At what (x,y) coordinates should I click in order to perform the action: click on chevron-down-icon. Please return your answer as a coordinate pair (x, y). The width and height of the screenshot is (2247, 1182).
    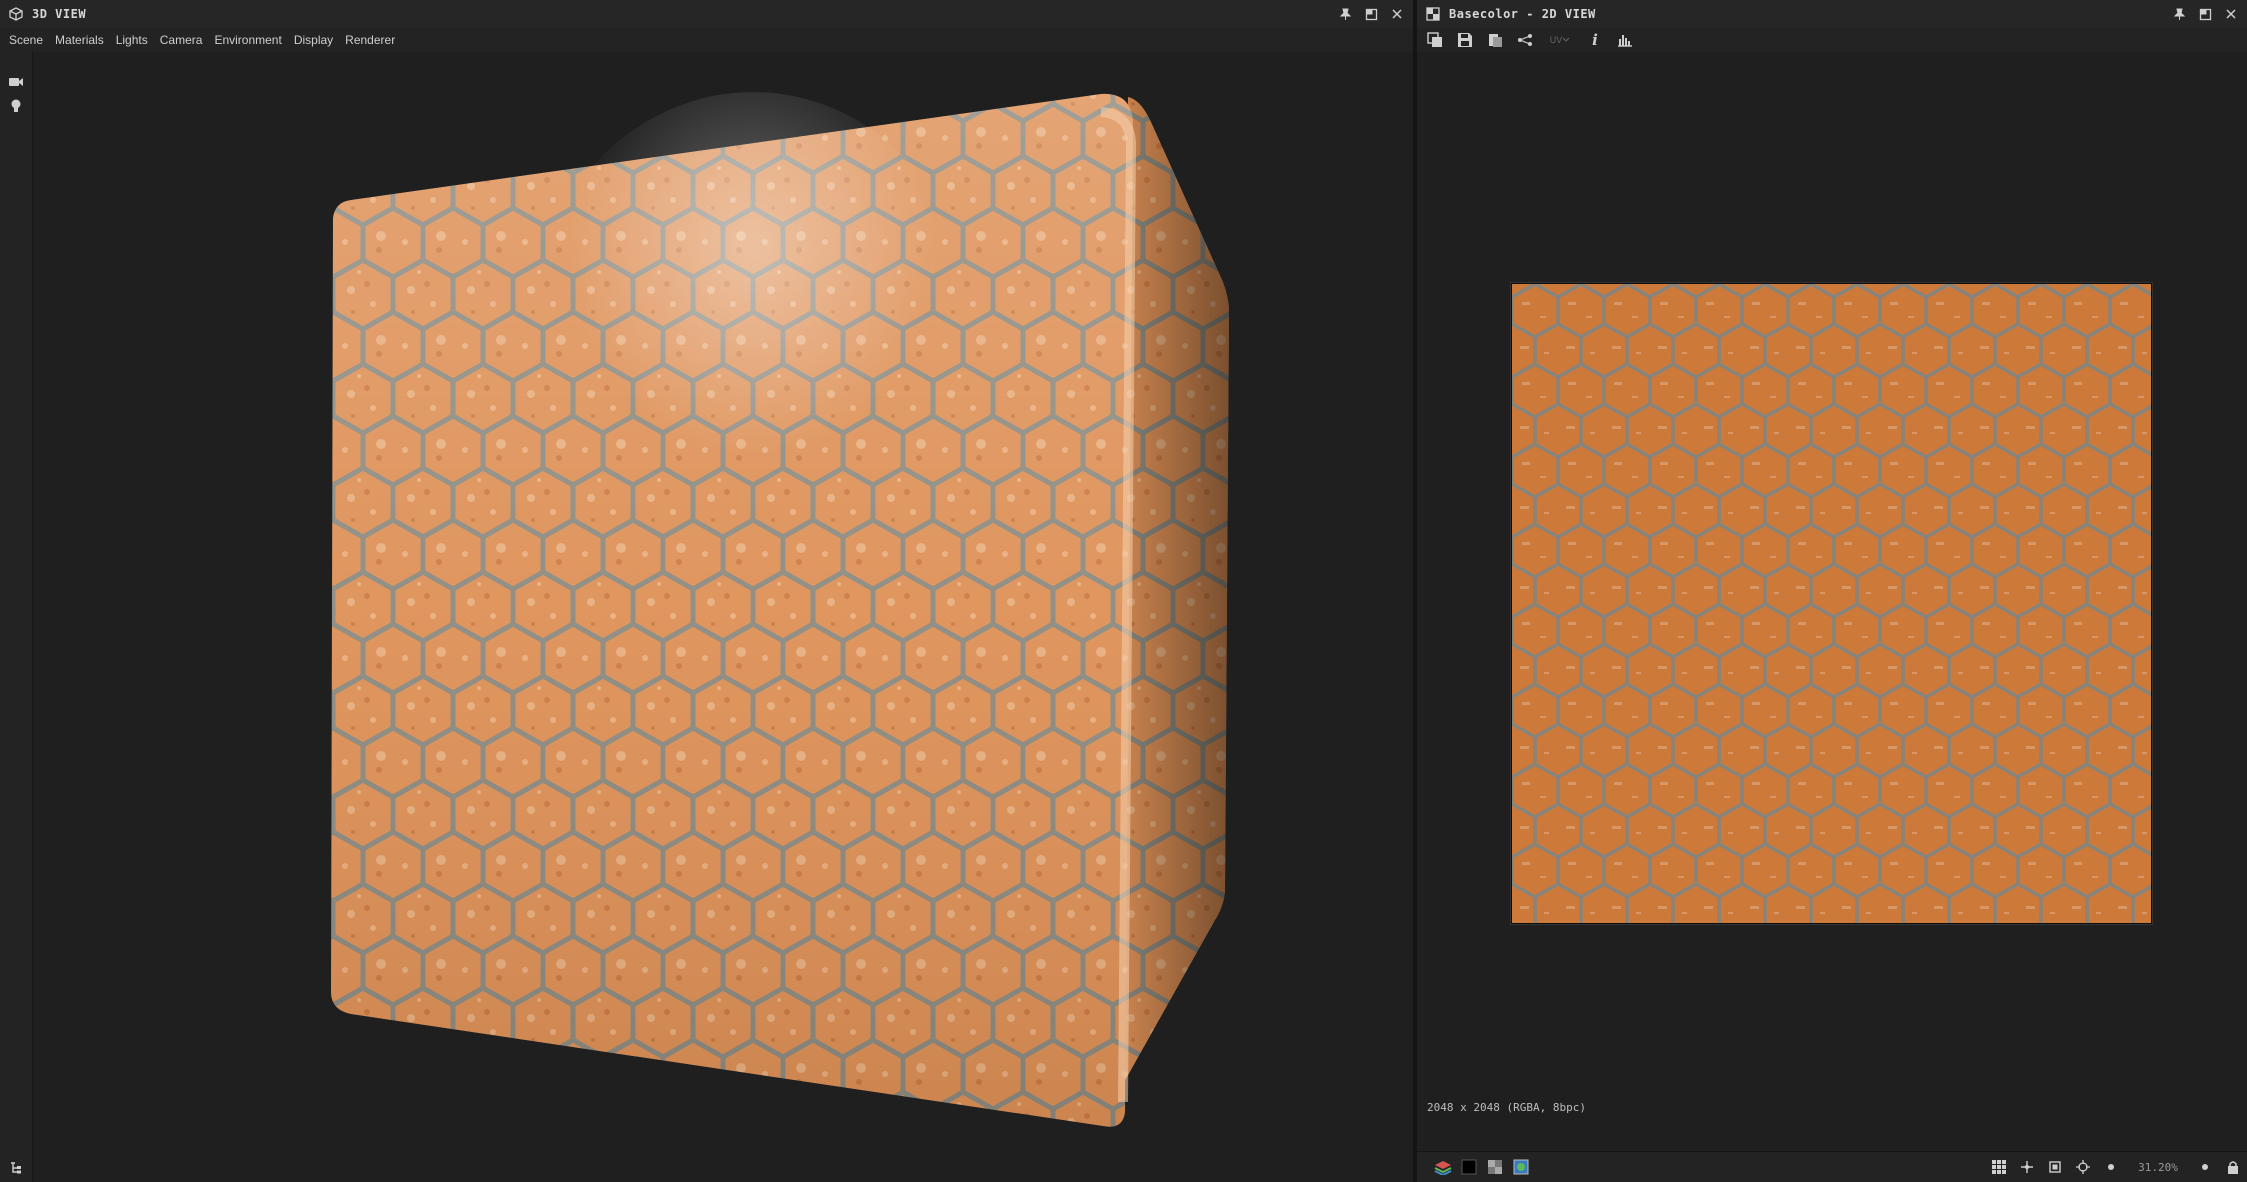
    Looking at the image, I should click on (1566, 39).